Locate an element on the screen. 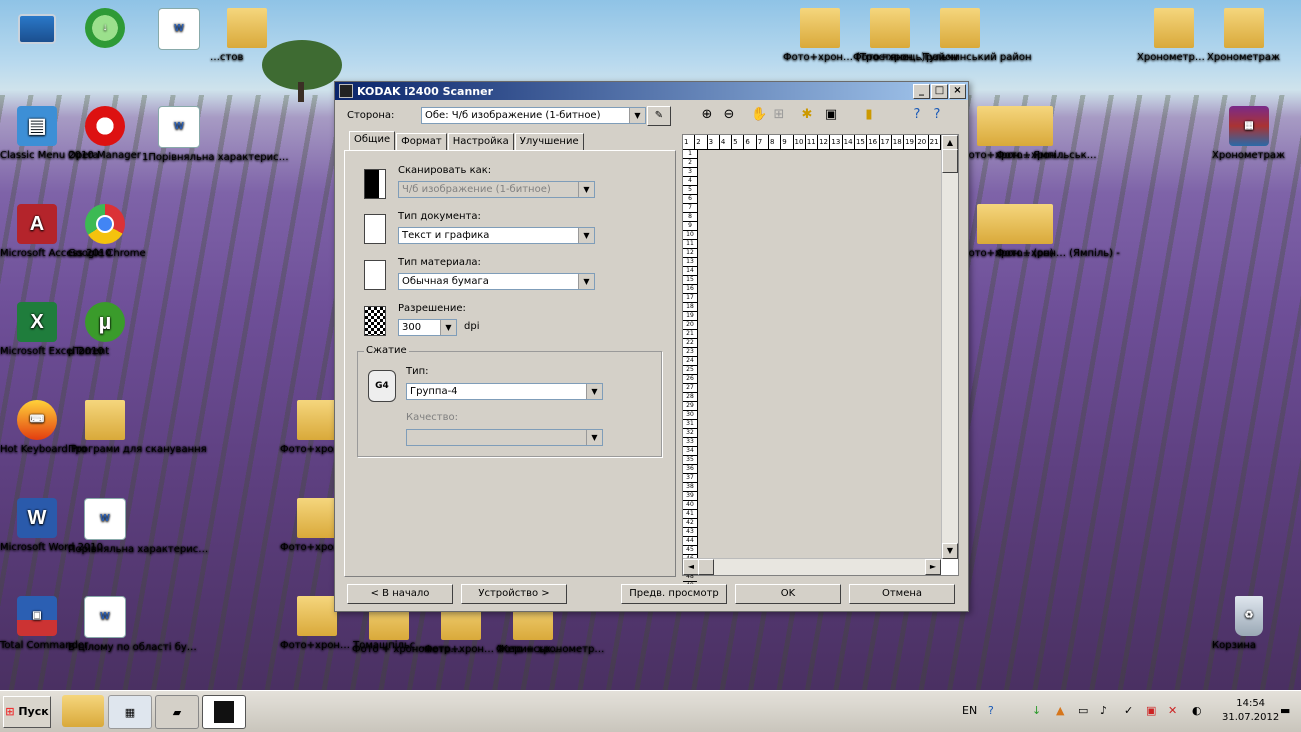  desktop-icon-excel: X Microsoft Excel 2010 is located at coordinates (52, 329).